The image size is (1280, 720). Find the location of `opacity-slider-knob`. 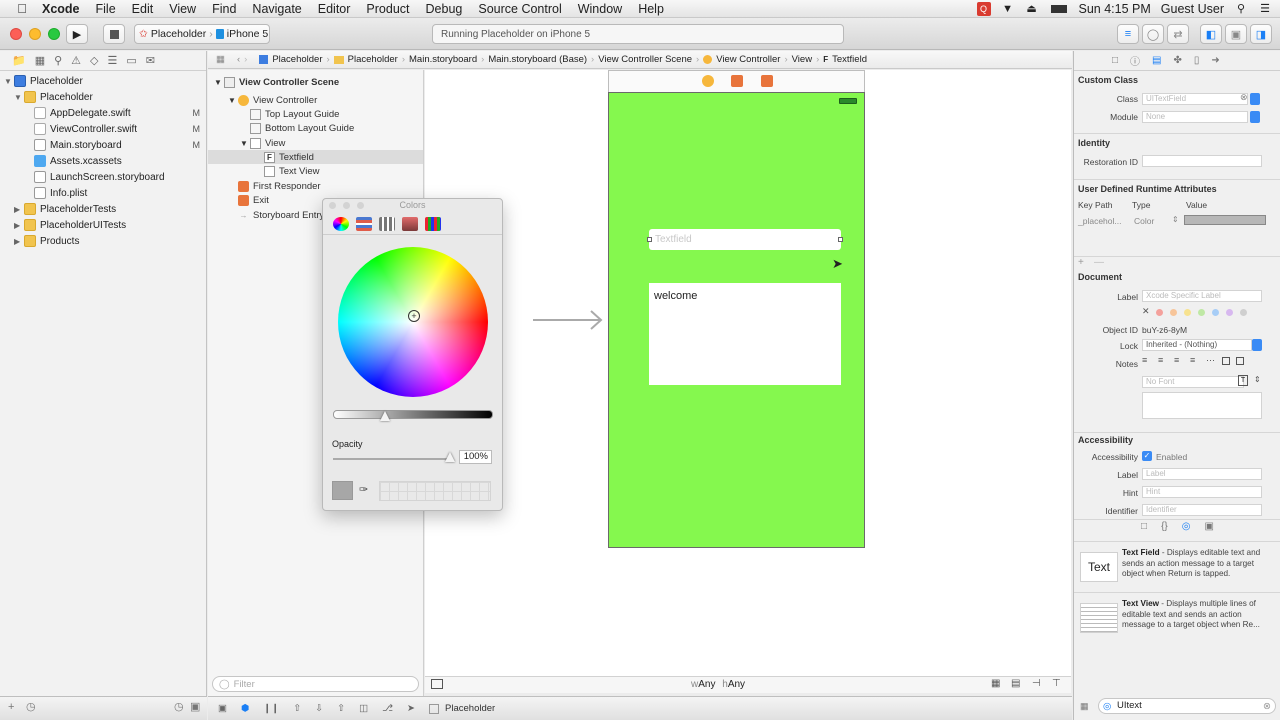

opacity-slider-knob is located at coordinates (450, 457).